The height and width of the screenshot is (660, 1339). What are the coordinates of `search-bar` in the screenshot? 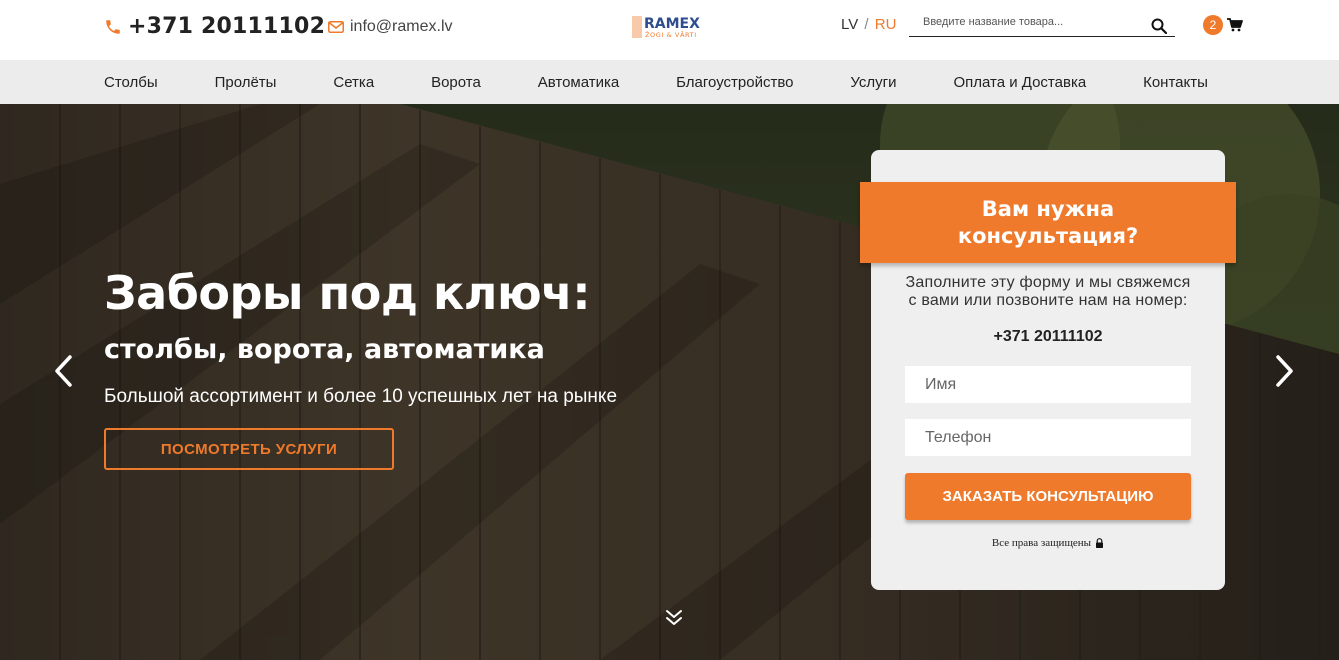 It's located at (1042, 23).